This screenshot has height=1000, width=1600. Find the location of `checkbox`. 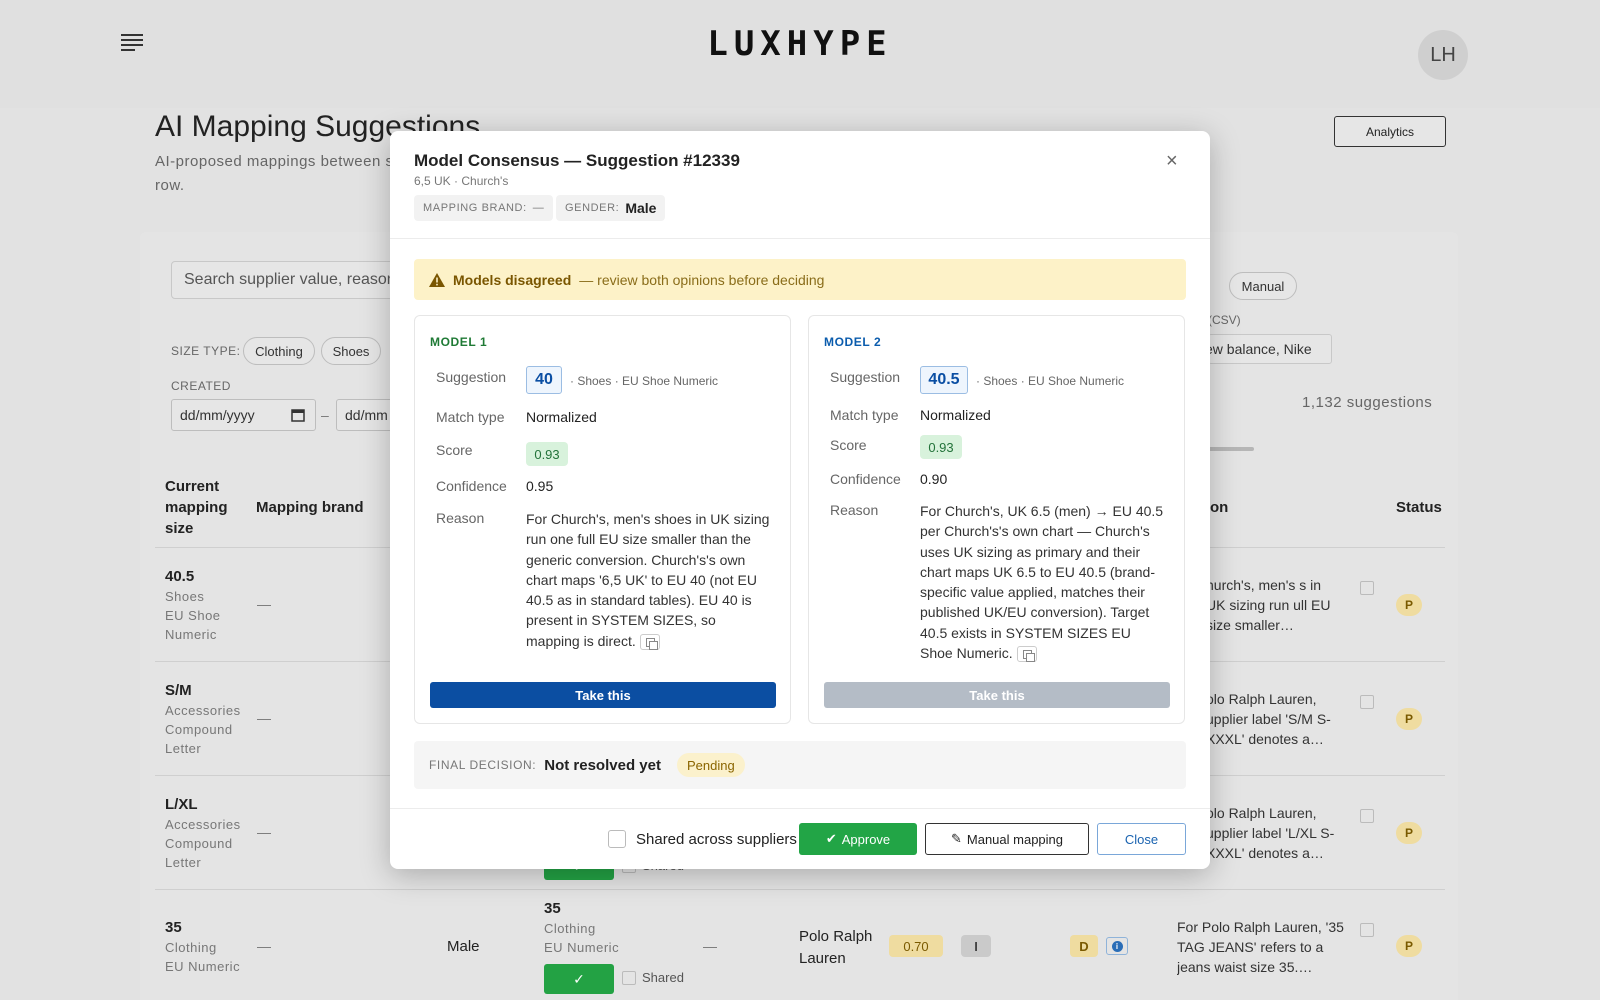

checkbox is located at coordinates (617, 839).